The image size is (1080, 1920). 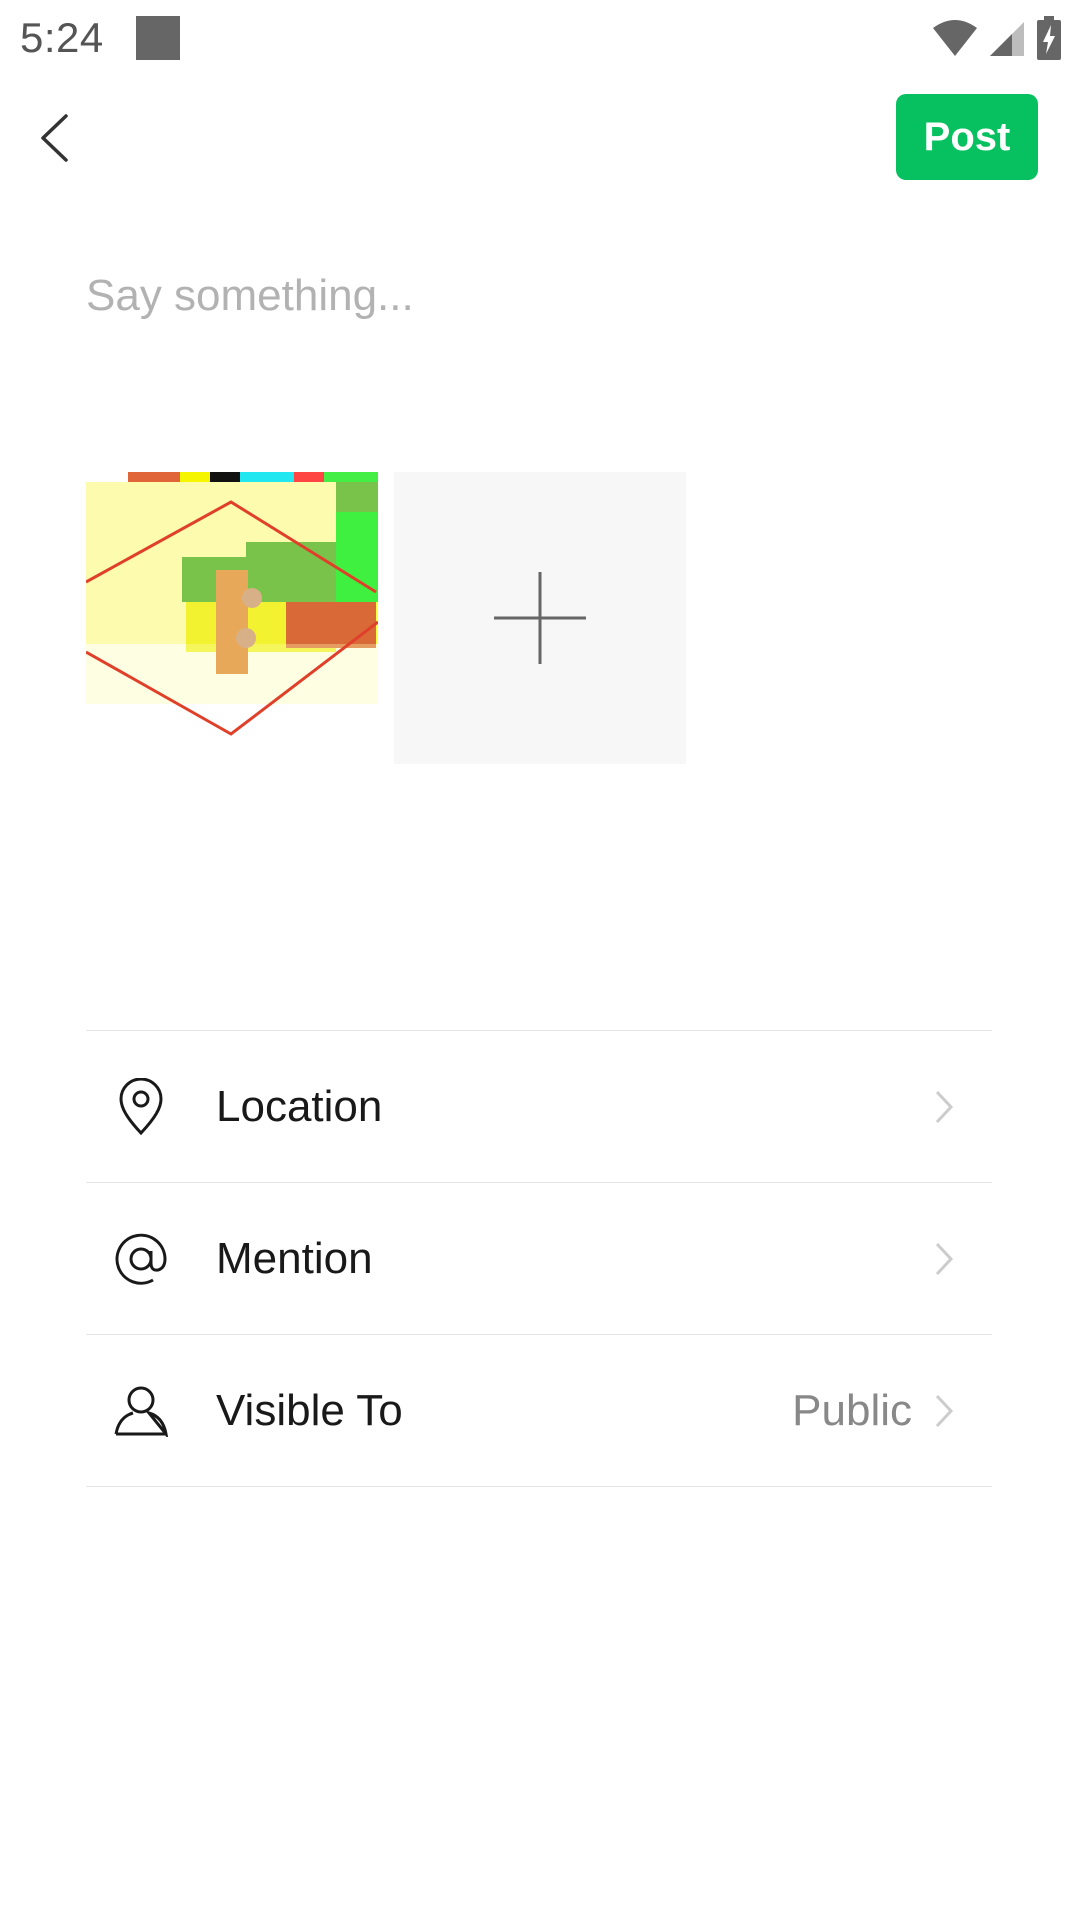 I want to click on photo-image, so click(x=232, y=618).